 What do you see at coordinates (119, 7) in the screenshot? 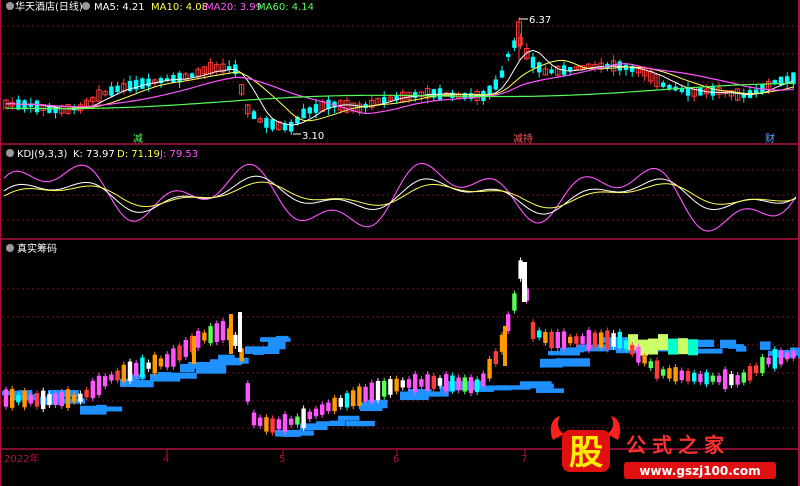
I see `ma5-label: MA5: 4.21` at bounding box center [119, 7].